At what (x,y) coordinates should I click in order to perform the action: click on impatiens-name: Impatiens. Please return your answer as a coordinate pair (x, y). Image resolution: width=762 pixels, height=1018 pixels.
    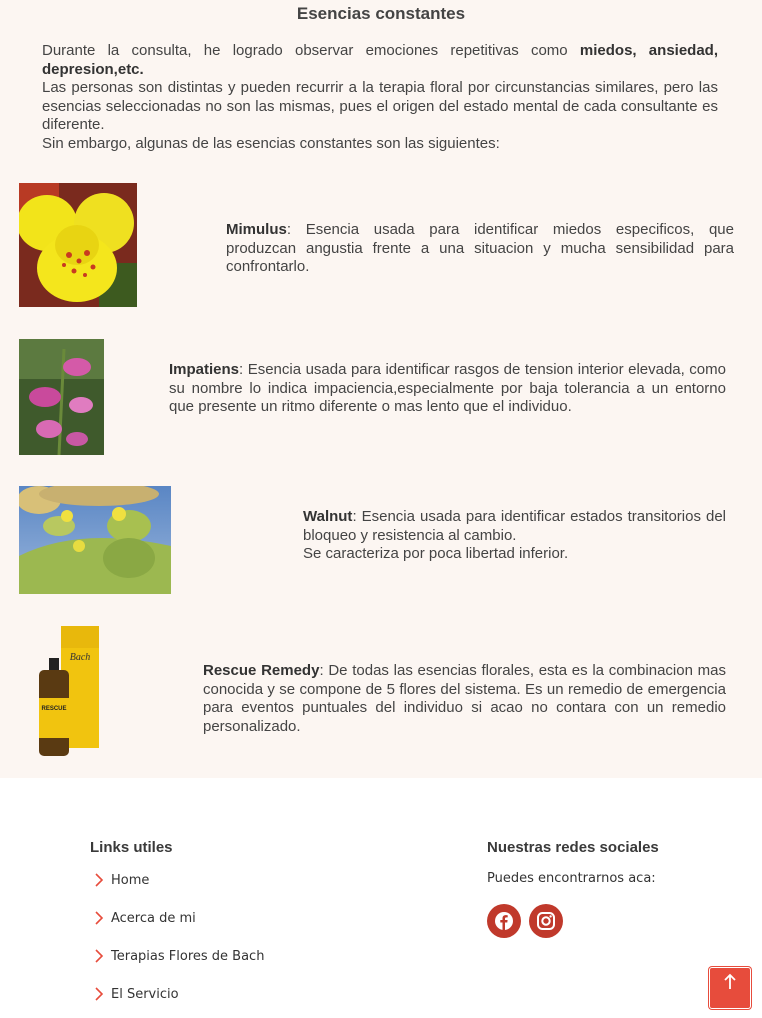
    Looking at the image, I should click on (204, 369).